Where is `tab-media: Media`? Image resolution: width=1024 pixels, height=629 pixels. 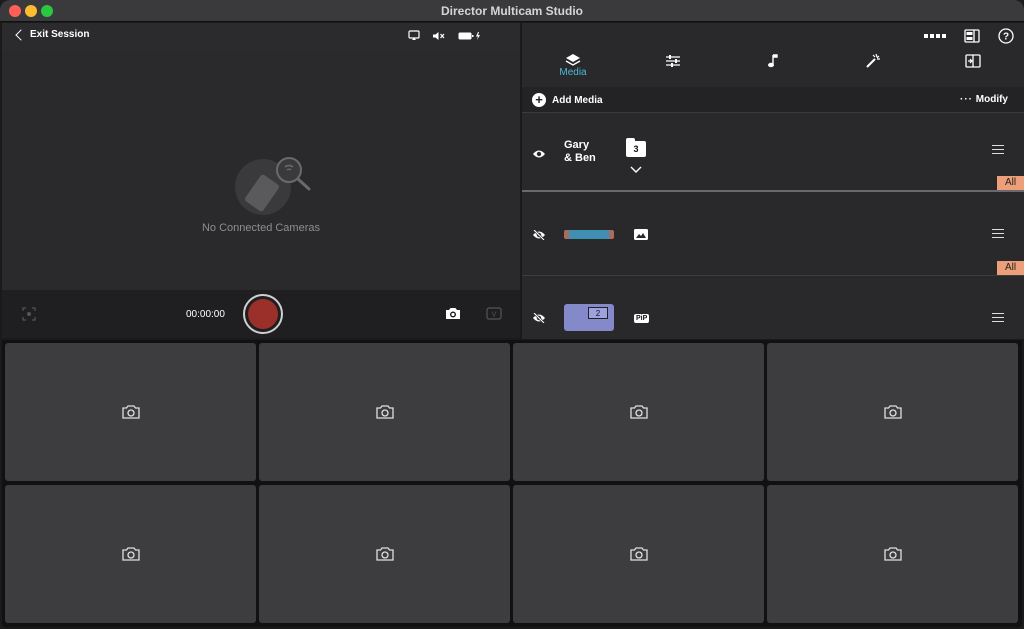
tab-media: Media is located at coordinates (573, 68).